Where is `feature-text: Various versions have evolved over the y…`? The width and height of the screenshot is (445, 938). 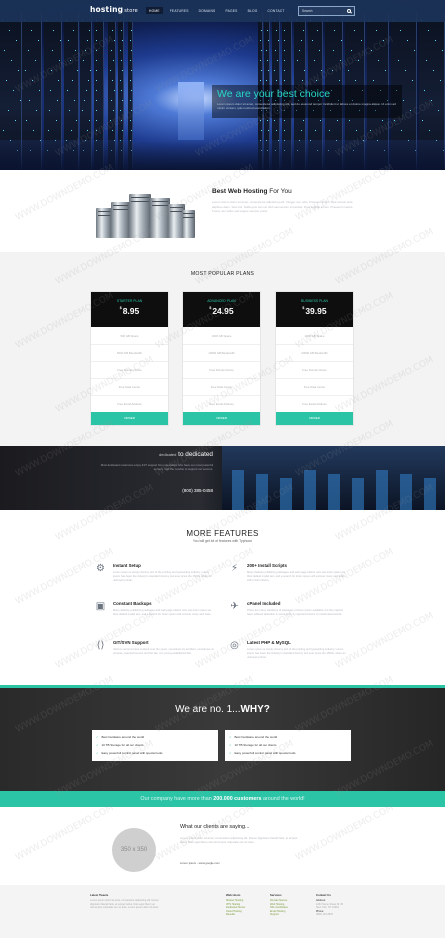 feature-text: Various versions have evolved over the y… is located at coordinates (164, 651).